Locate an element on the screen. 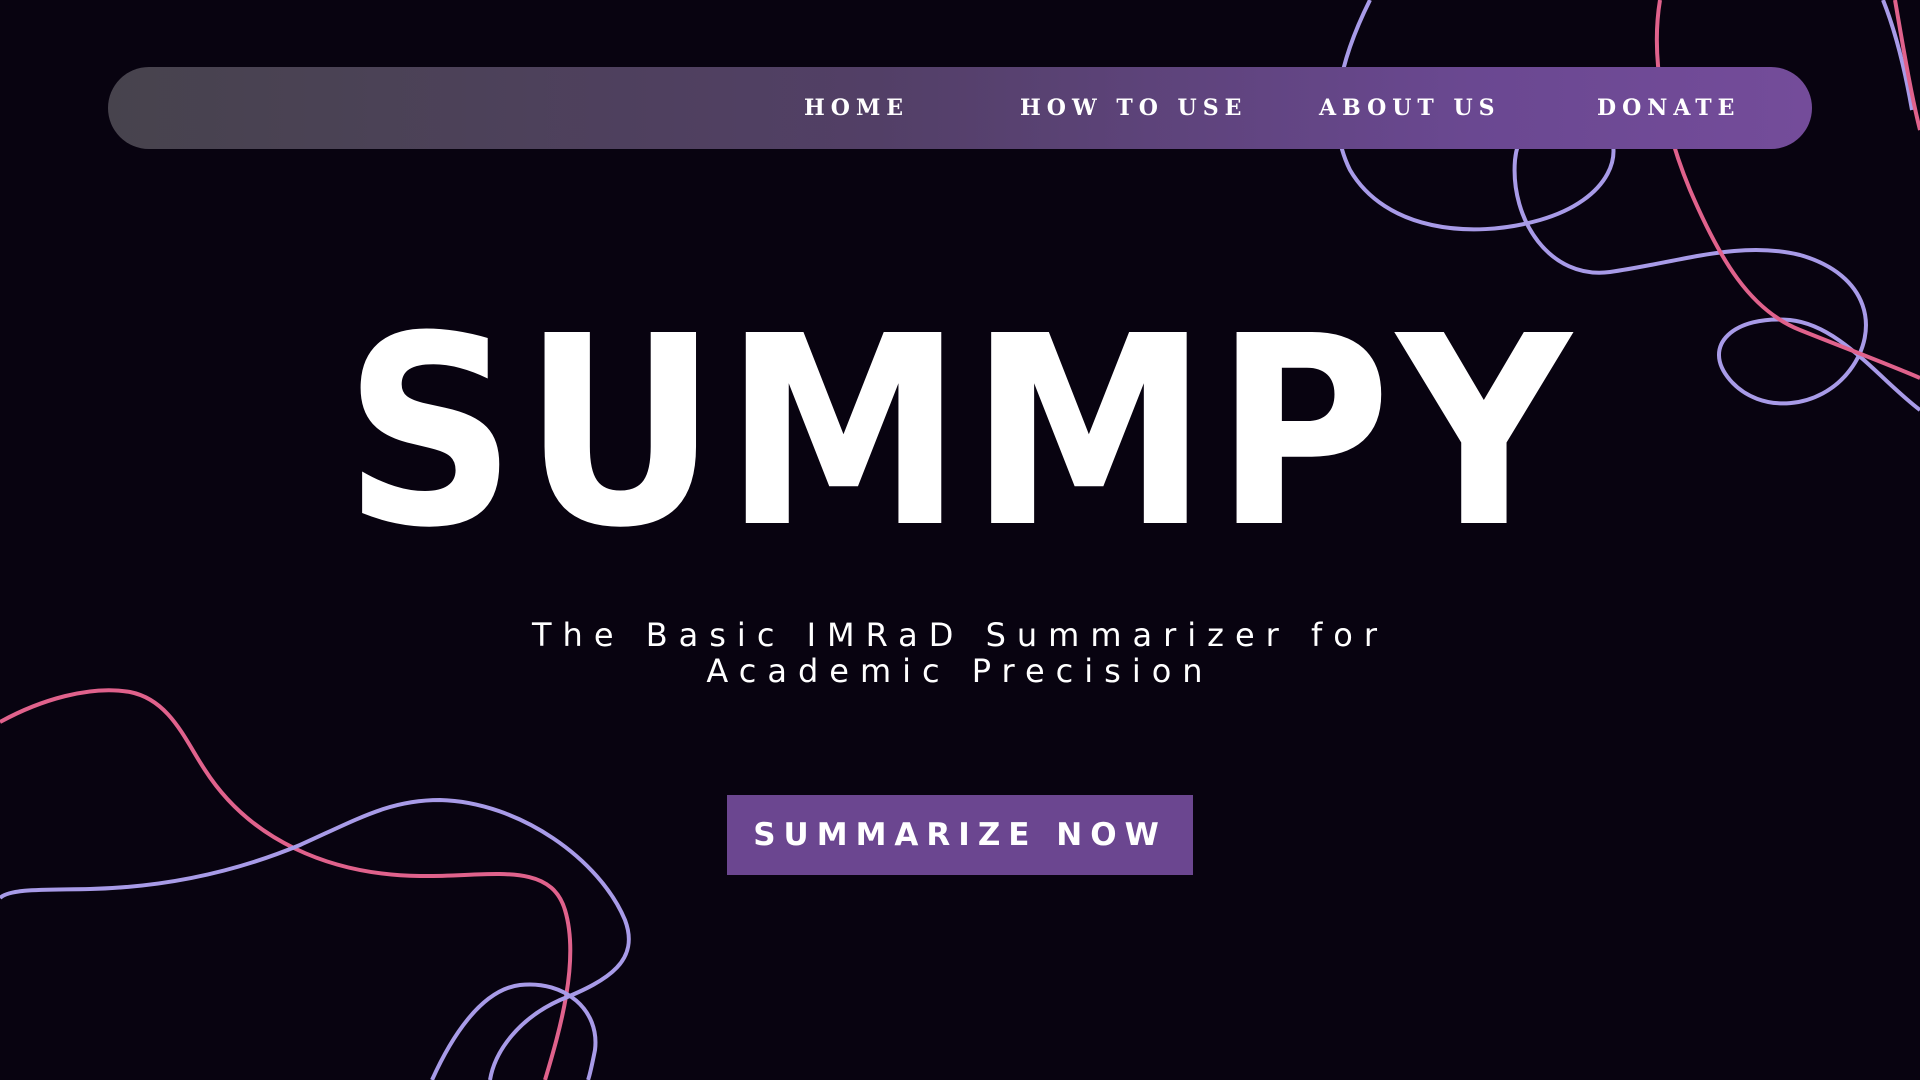  nav-link-how-to-use: HOW TO USE is located at coordinates (1133, 108).